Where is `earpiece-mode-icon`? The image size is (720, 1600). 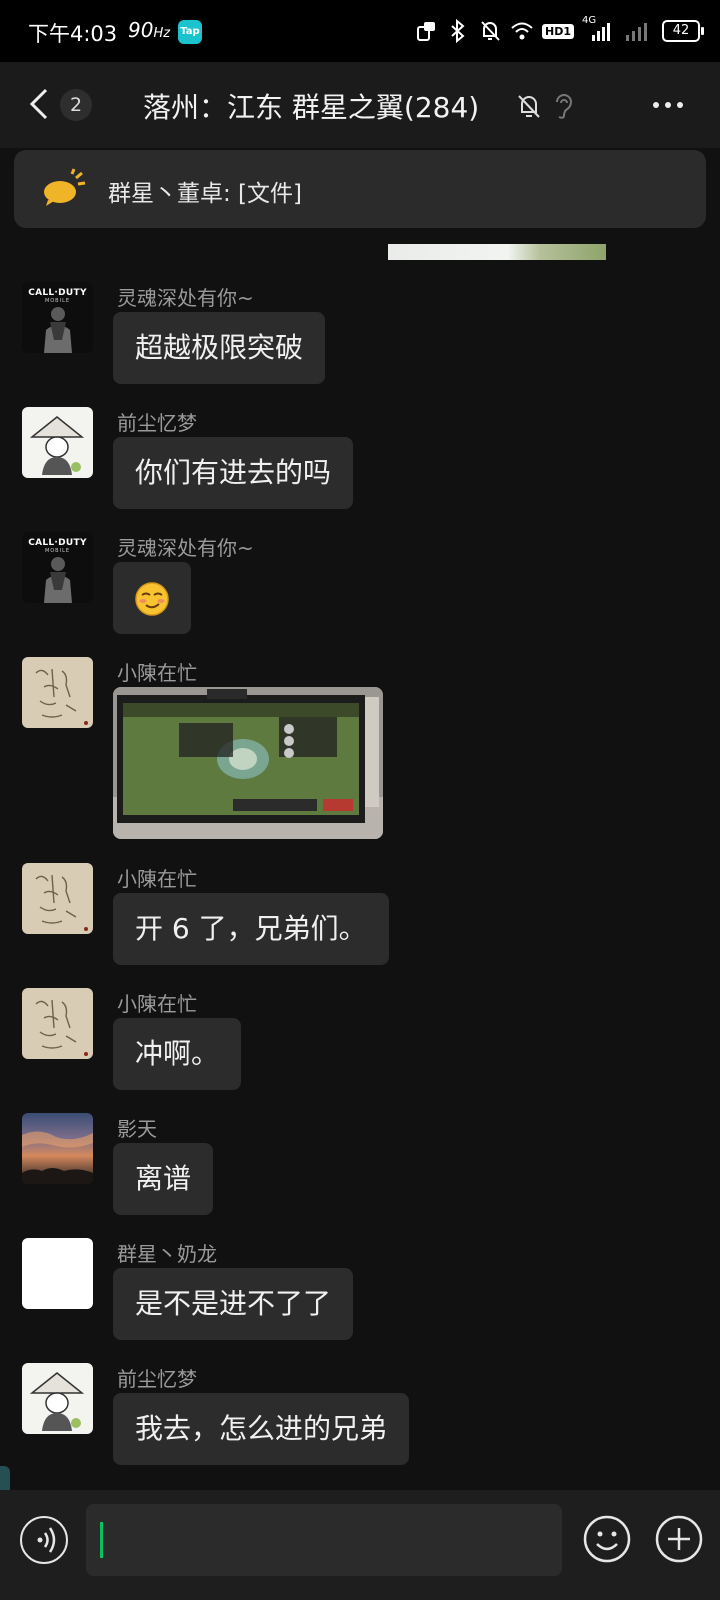 earpiece-mode-icon is located at coordinates (563, 106).